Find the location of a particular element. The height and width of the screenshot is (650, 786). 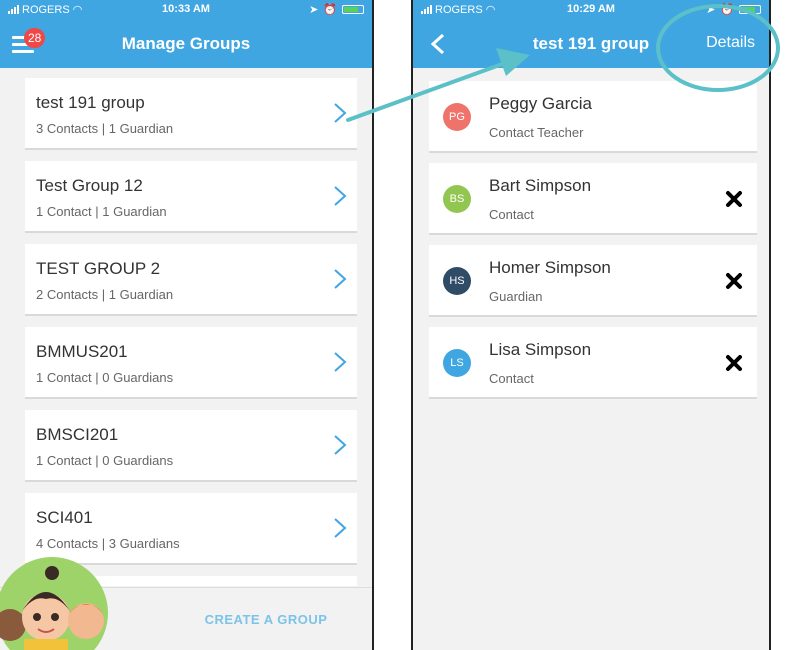

nav-bar: 28 Manage Groups is located at coordinates (186, 44).